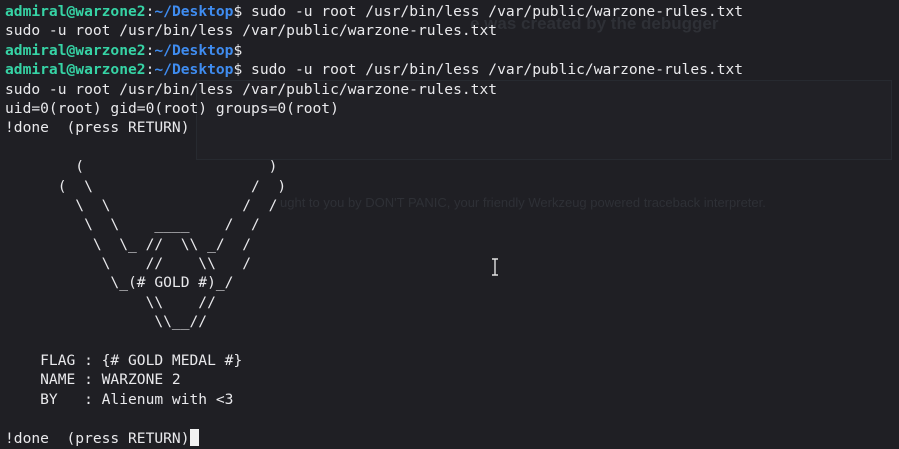  I want to click on ascii-art-line: \ // \\ /, so click(128, 264).